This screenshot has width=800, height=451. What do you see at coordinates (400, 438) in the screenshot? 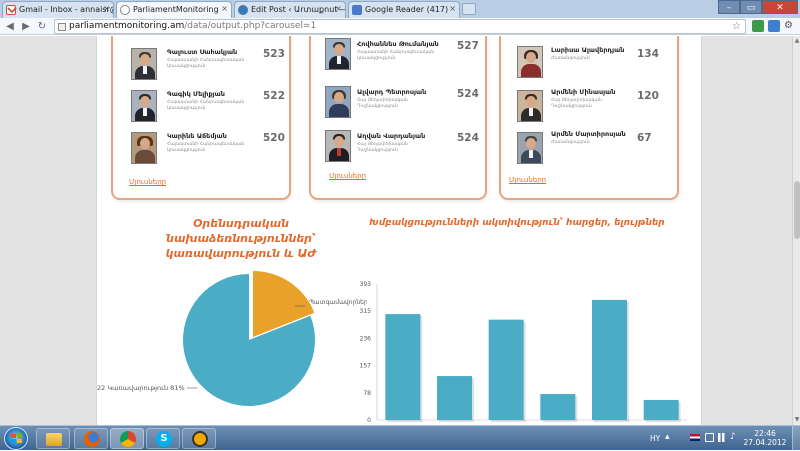
I see `taskbar: S HY ▴ ♪ 22:46 27.04.2012` at bounding box center [400, 438].